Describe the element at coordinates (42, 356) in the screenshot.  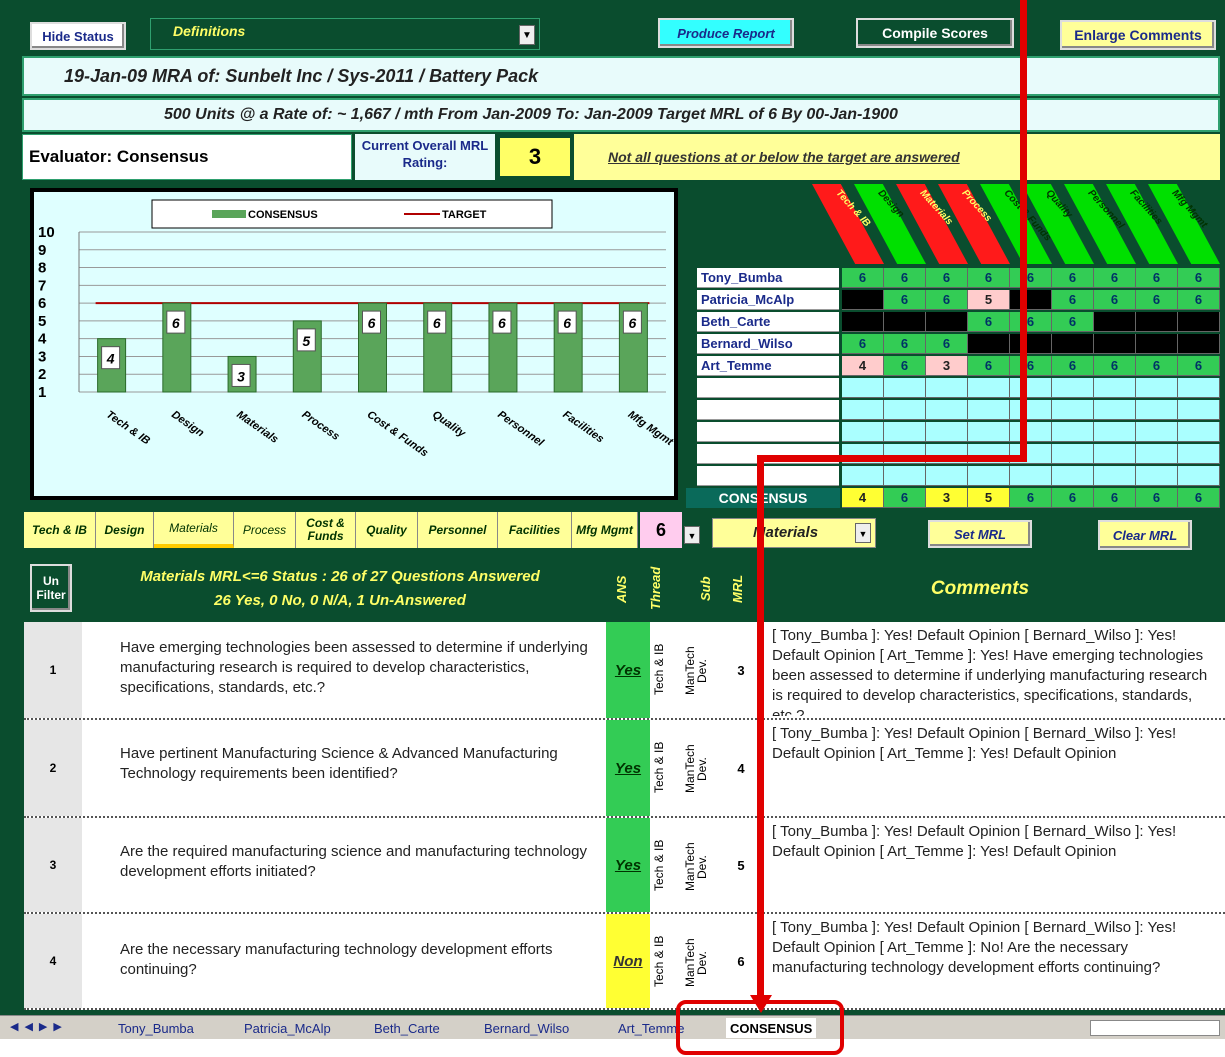
I see `y-tick-label: 3` at that location.